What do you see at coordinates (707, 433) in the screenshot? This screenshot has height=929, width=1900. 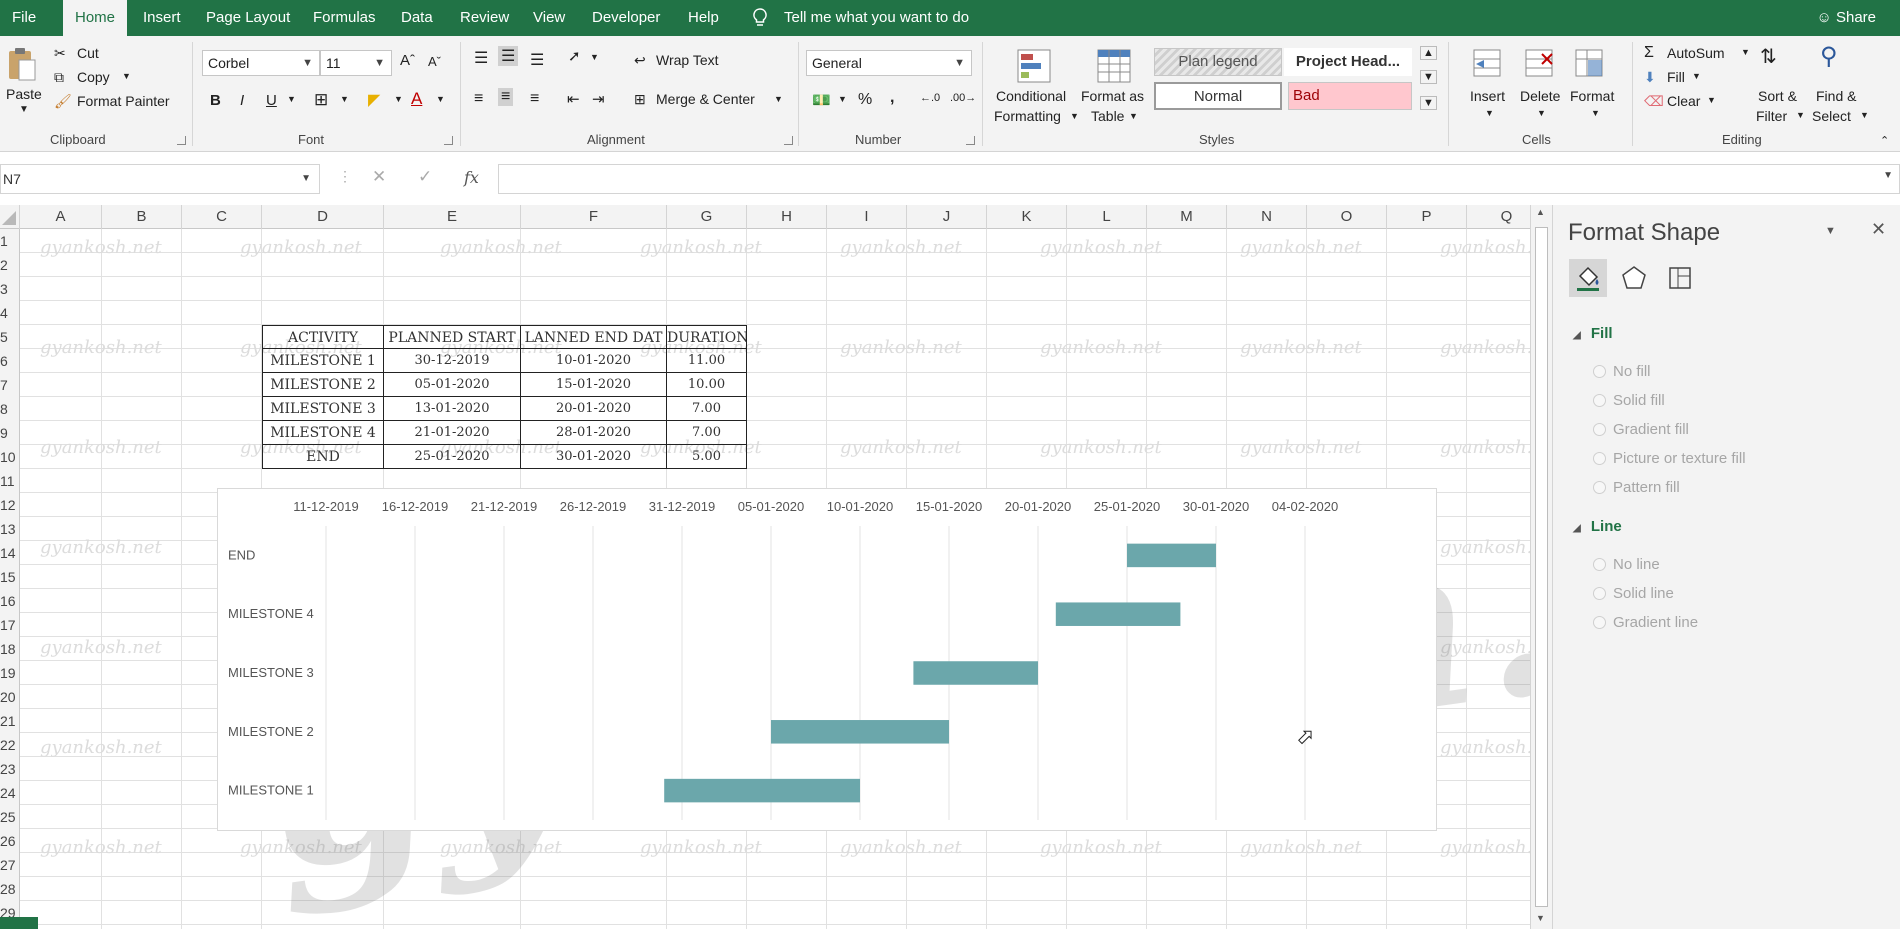 I see `table-cell: 7.00` at bounding box center [707, 433].